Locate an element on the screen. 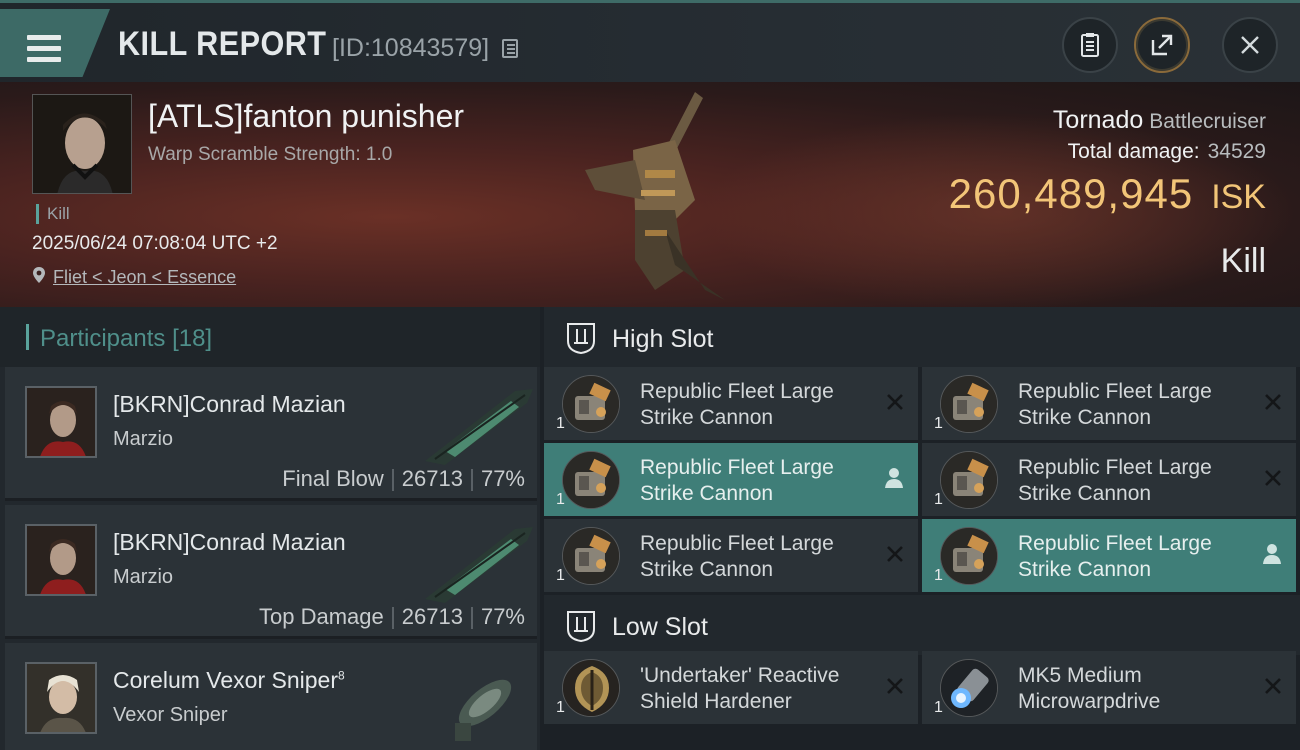 The width and height of the screenshot is (1300, 750). isk-unit: ISK is located at coordinates (1238, 197).